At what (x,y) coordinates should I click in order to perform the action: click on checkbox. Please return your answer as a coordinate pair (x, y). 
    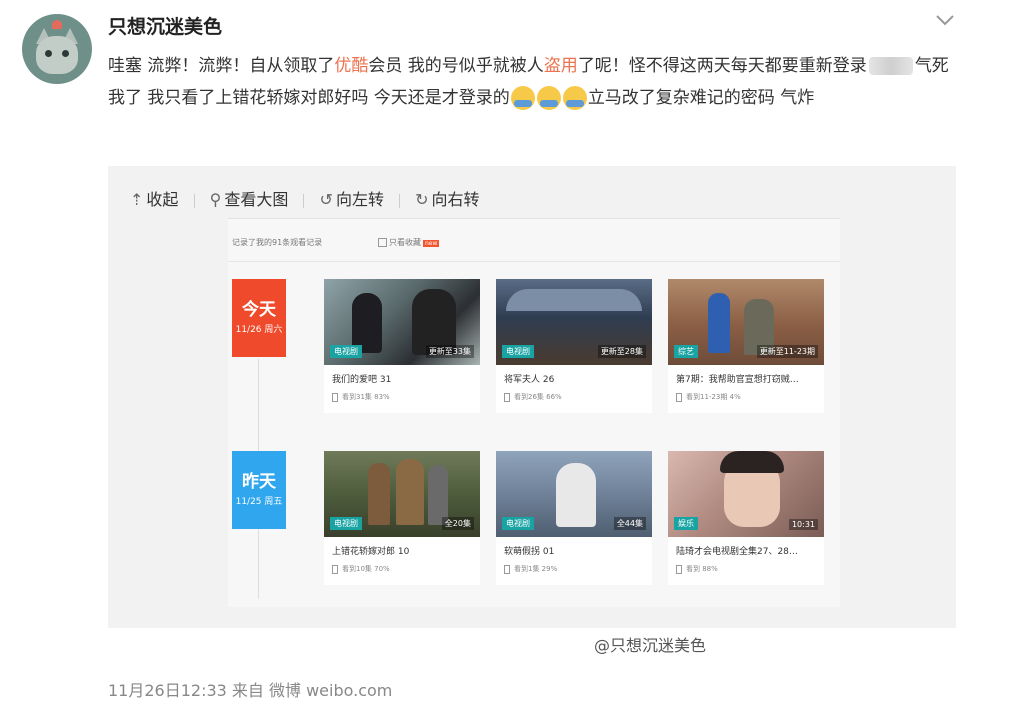
    Looking at the image, I should click on (382, 242).